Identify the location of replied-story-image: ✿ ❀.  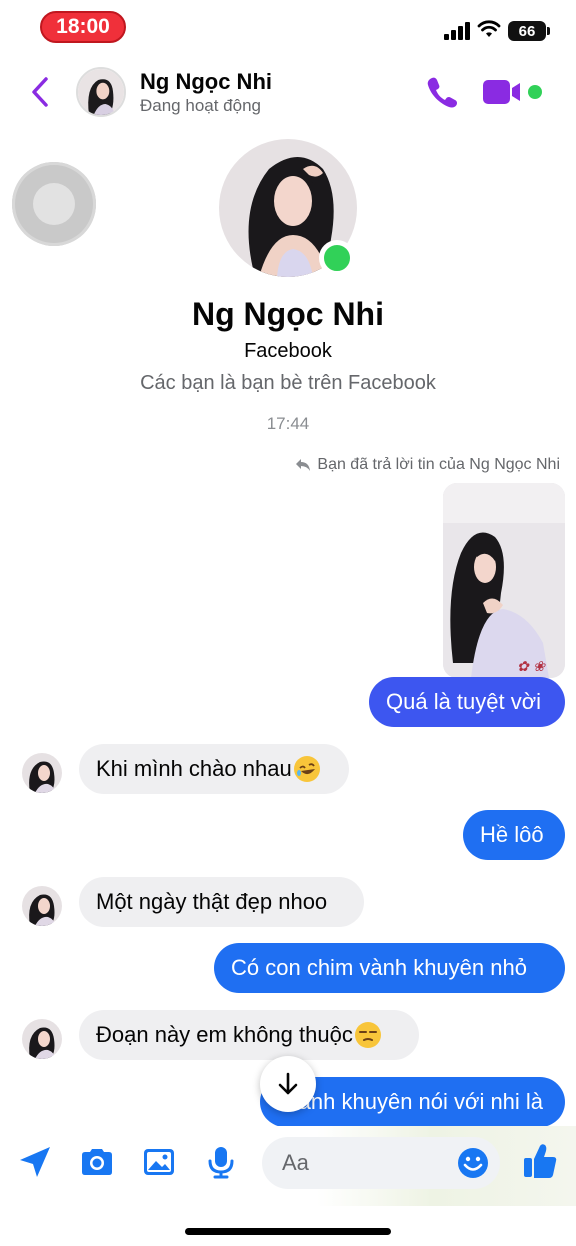
(504, 580).